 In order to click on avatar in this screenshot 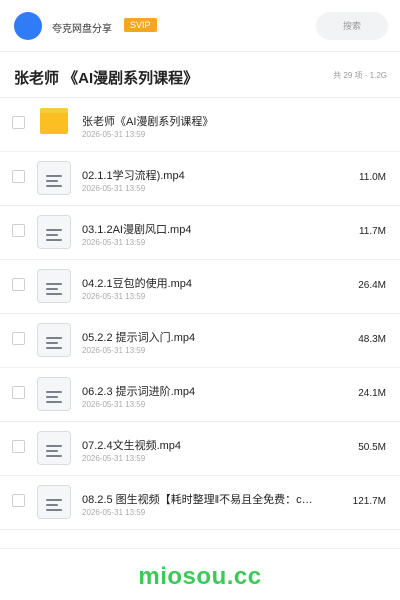, I will do `click(28, 26)`.